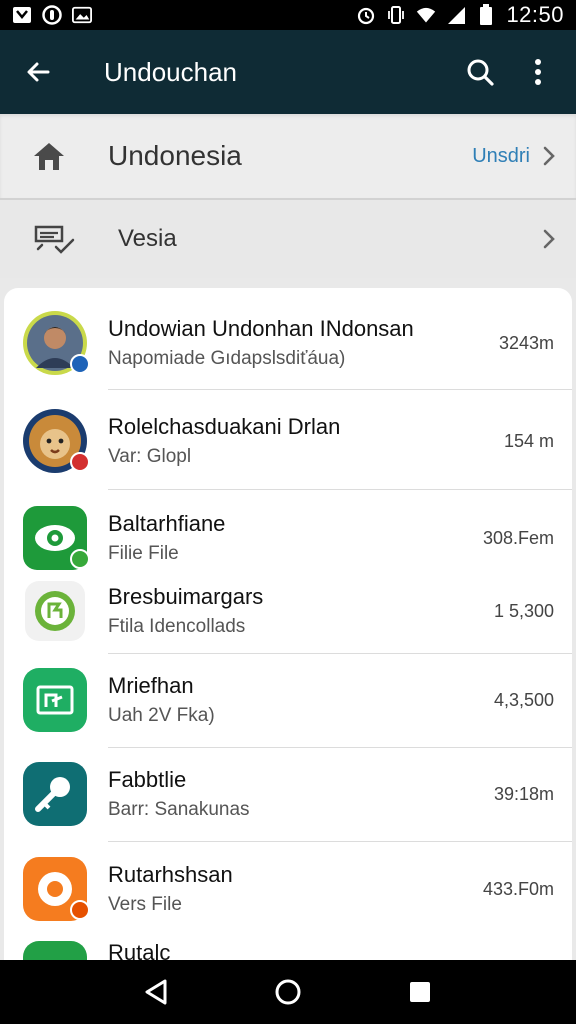  Describe the element at coordinates (456, 15) in the screenshot. I see `signal-icon` at that location.